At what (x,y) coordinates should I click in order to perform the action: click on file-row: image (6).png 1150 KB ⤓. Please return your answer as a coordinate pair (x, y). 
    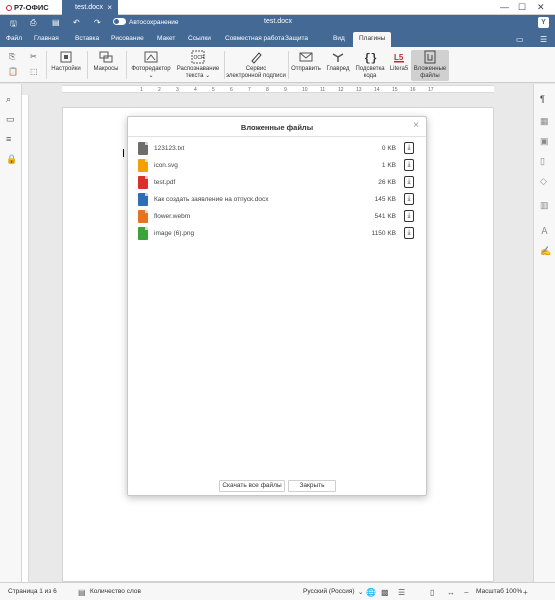
    Looking at the image, I should click on (278, 234).